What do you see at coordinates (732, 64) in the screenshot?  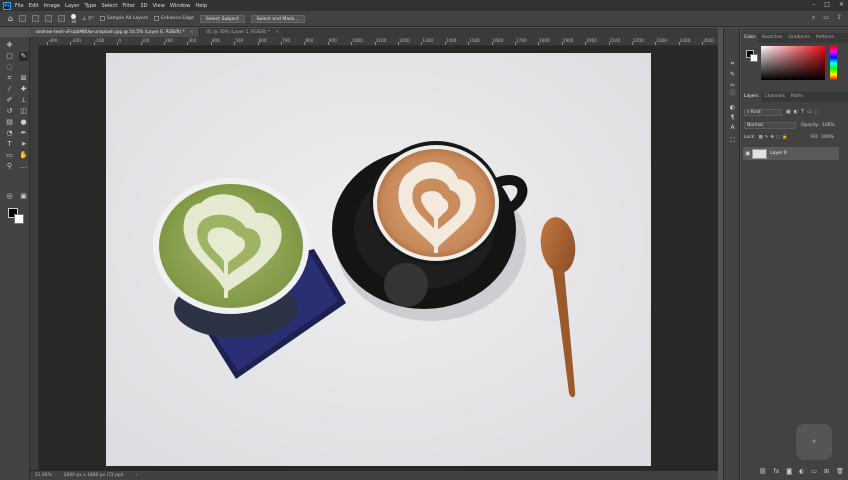 I see `history-icon: ⌗` at bounding box center [732, 64].